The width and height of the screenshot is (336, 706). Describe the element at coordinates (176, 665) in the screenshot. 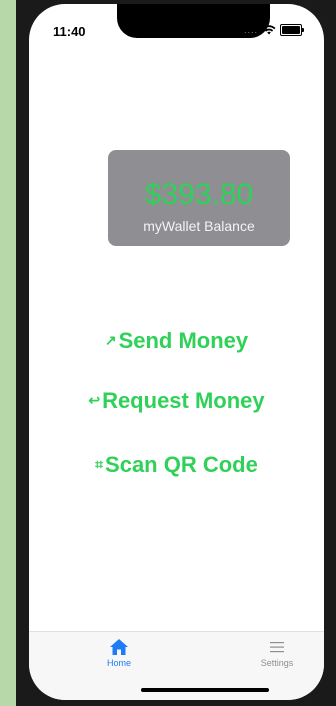

I see `tab-bar: Home Settings` at that location.